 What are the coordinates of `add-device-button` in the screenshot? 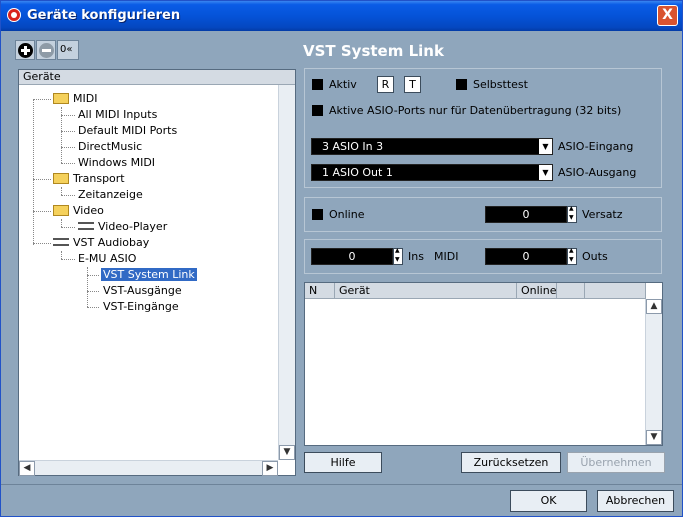 It's located at (25, 50).